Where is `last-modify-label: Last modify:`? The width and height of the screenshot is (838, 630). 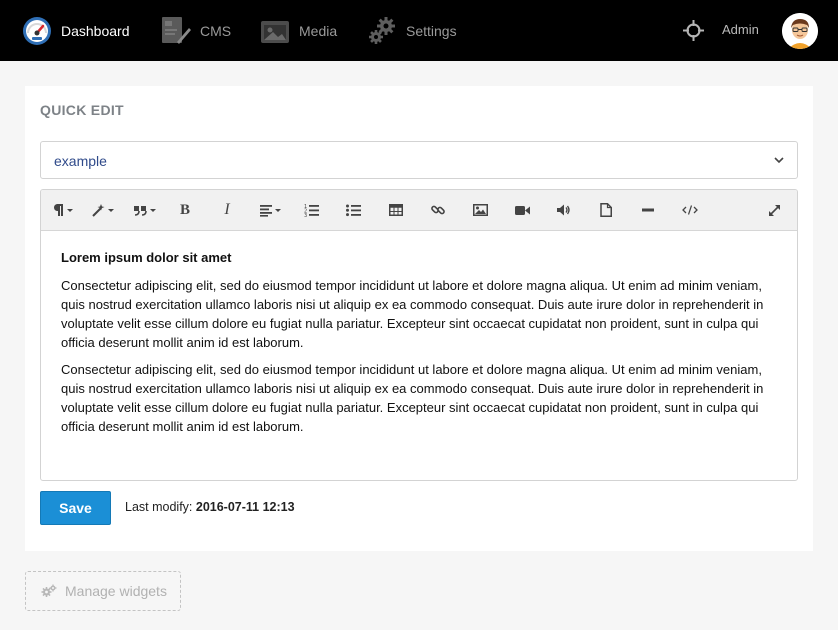
last-modify-label: Last modify: is located at coordinates (159, 507).